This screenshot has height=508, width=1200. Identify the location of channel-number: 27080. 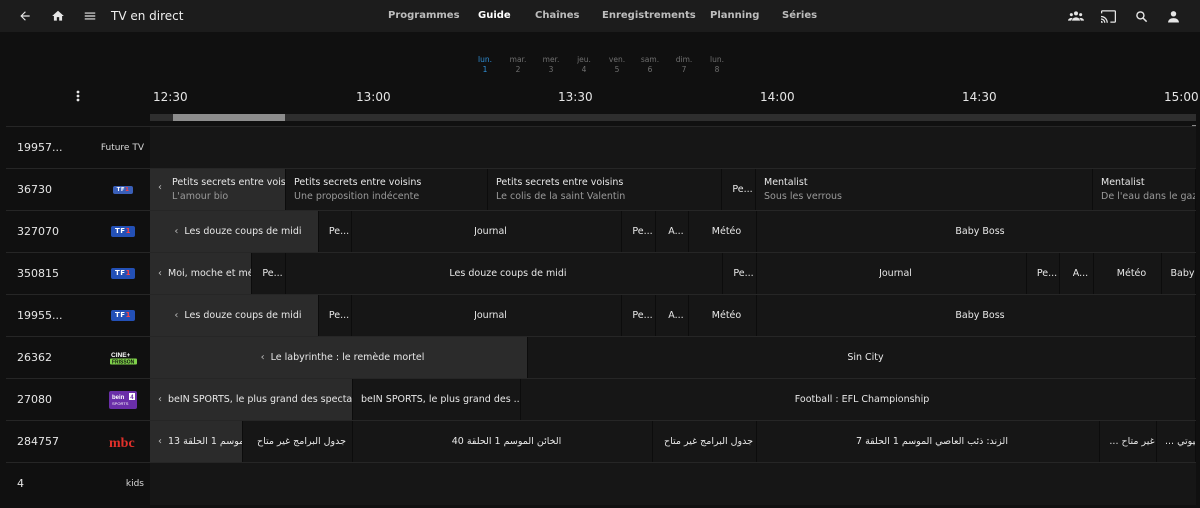
(34, 400).